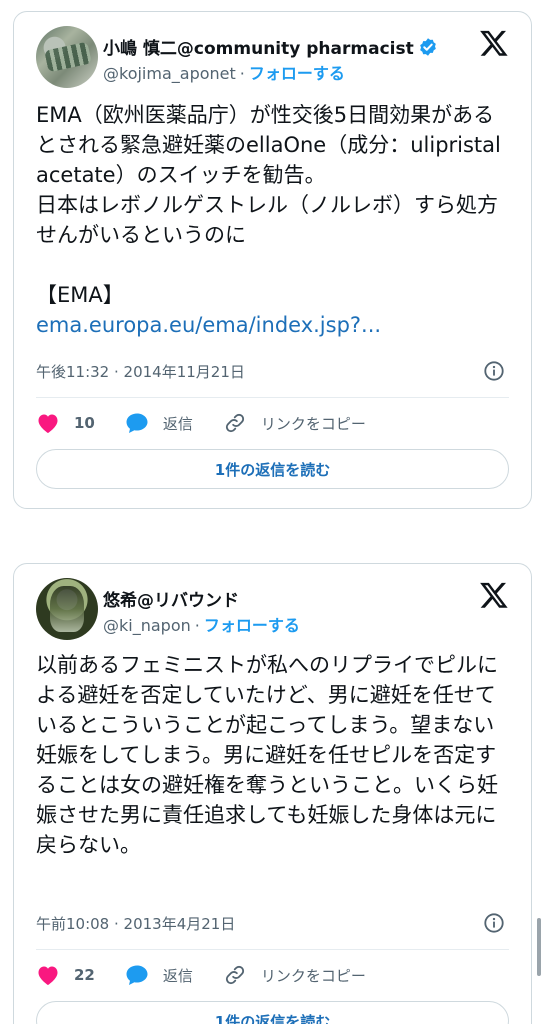  I want to click on author-name-row: 小嶋 慎二@community pharmacist, so click(270, 46).